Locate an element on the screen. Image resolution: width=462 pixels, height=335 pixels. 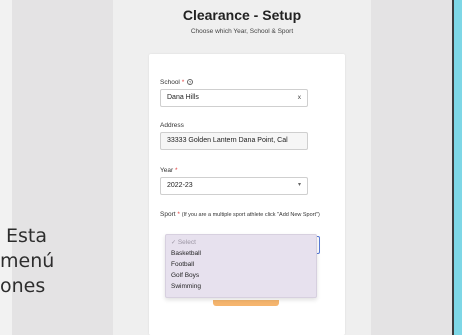
continue-button is located at coordinates (246, 303).